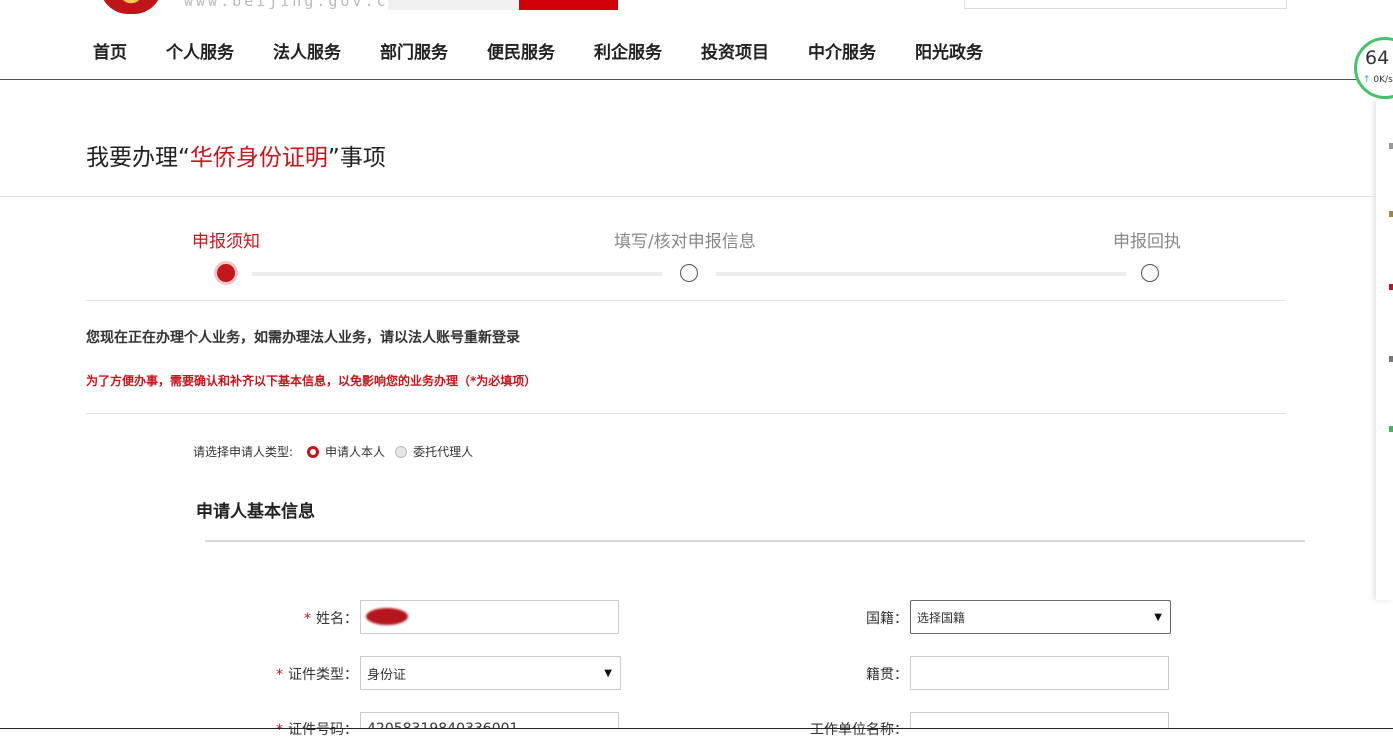 Image resolution: width=1393 pixels, height=739 pixels. What do you see at coordinates (1150, 273) in the screenshot?
I see `step-marker-receipt` at bounding box center [1150, 273].